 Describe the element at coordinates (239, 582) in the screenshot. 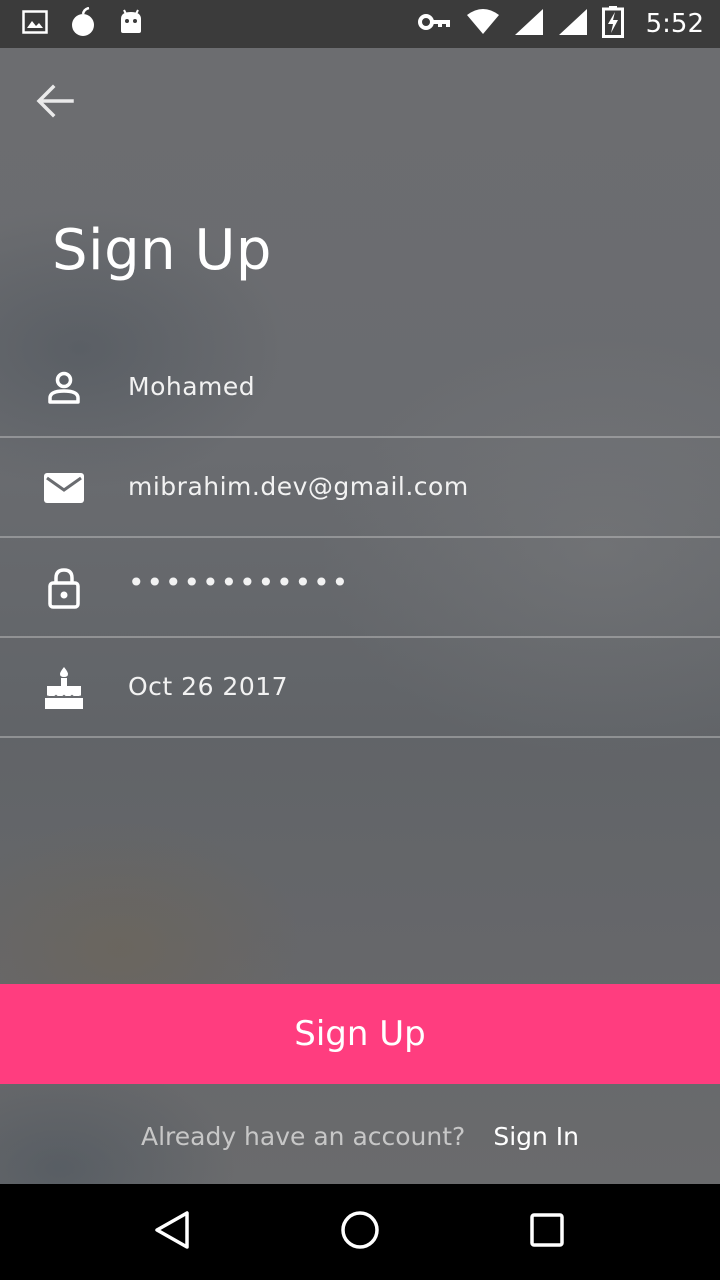

I see `password-input: ••••••••••••` at that location.